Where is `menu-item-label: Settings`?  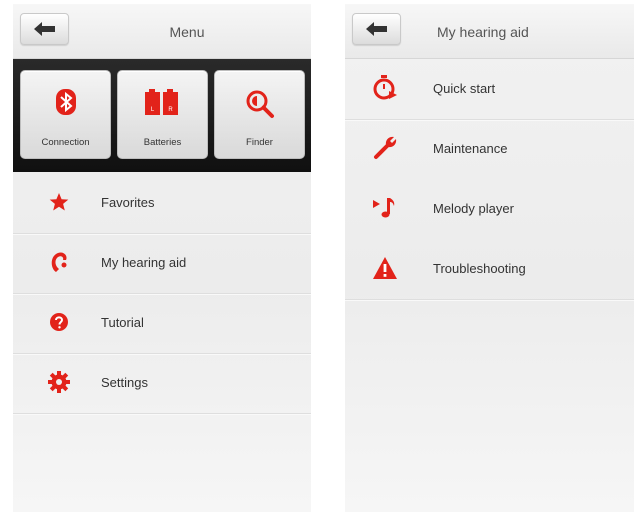 menu-item-label: Settings is located at coordinates (124, 382).